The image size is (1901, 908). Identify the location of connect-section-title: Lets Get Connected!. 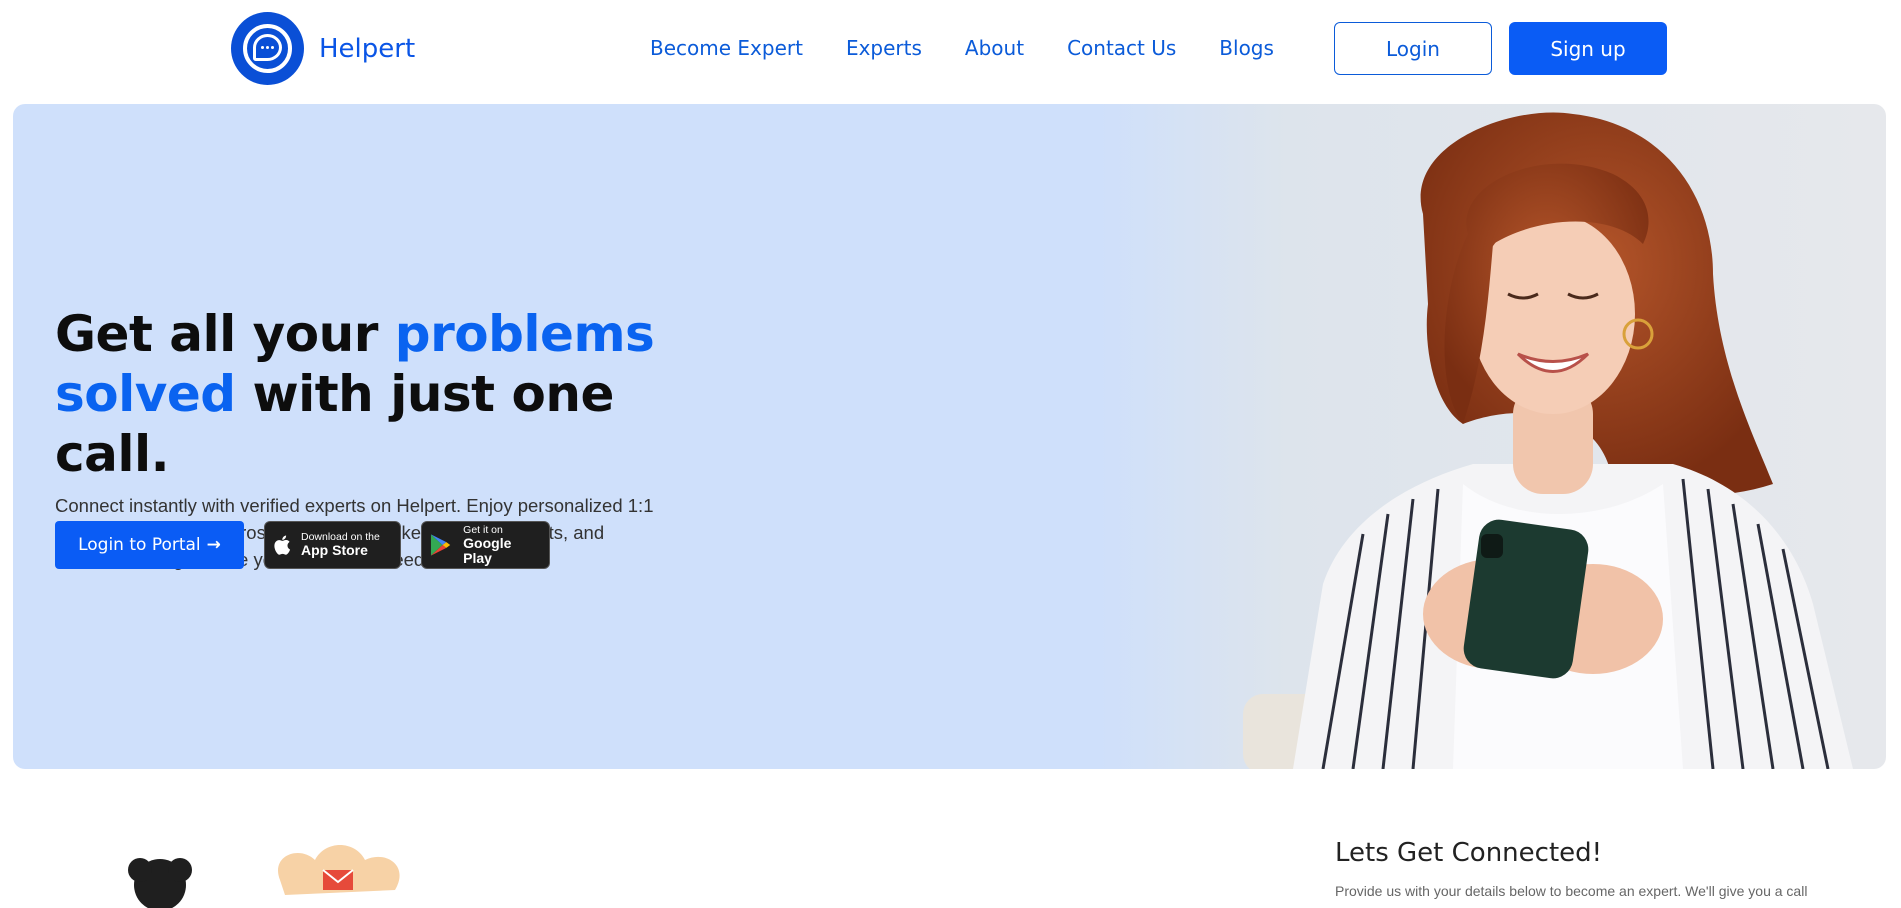
(1469, 853).